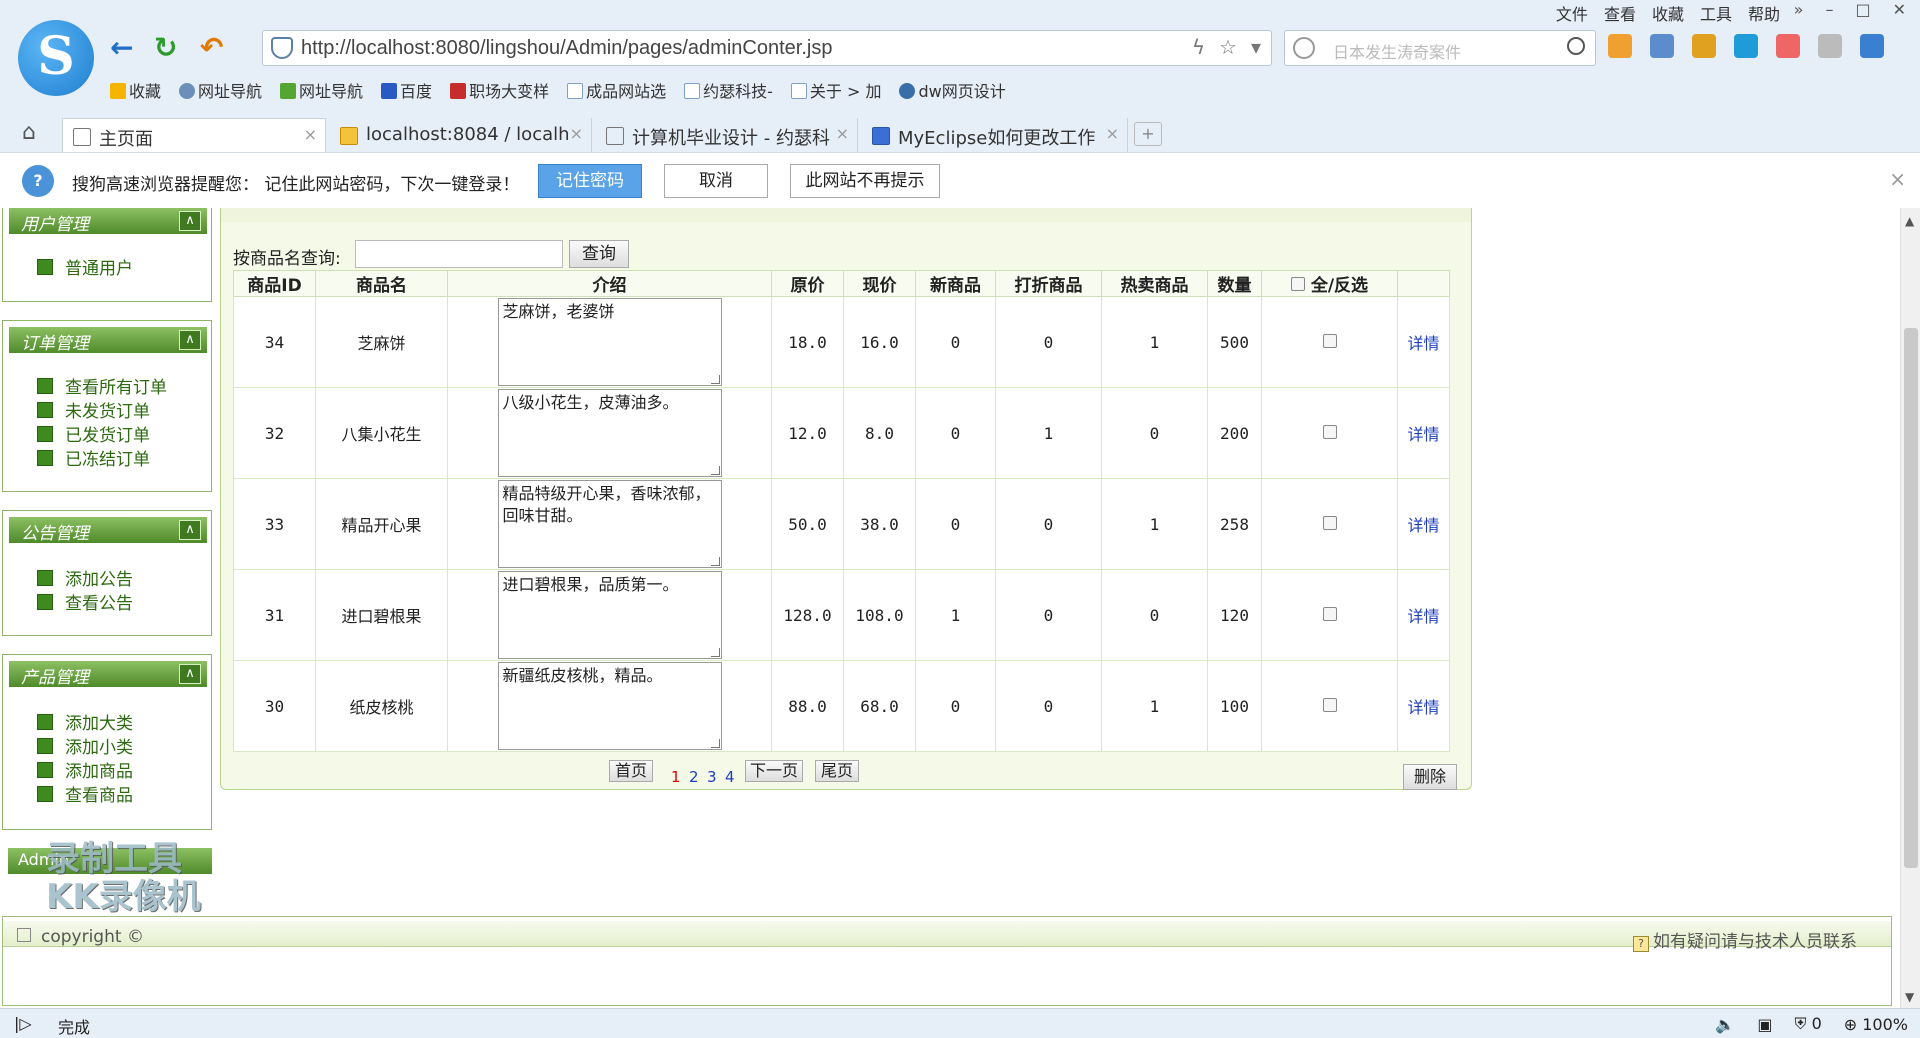  Describe the element at coordinates (694, 777) in the screenshot. I see `page-link-2: 2` at that location.